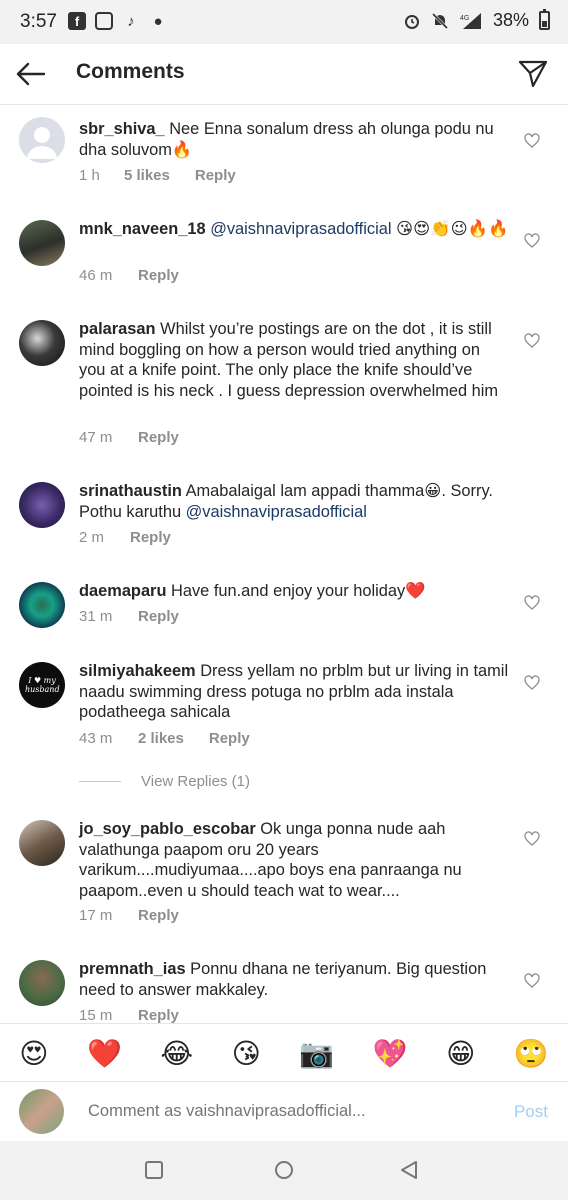 The image size is (568, 1200). I want to click on page-title: Comments, so click(130, 71).